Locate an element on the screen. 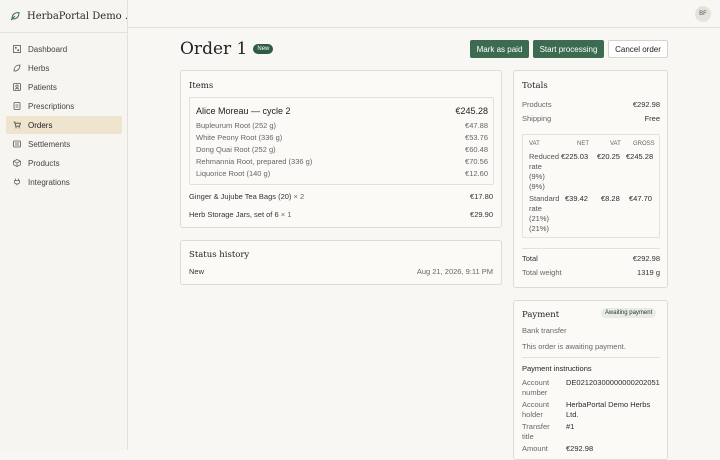  sidebar-item-label: Dashboard is located at coordinates (48, 49).